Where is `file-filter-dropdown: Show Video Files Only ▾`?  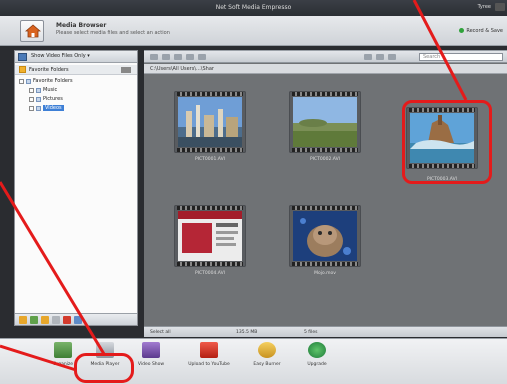 file-filter-dropdown: Show Video Files Only ▾ is located at coordinates (60, 56).